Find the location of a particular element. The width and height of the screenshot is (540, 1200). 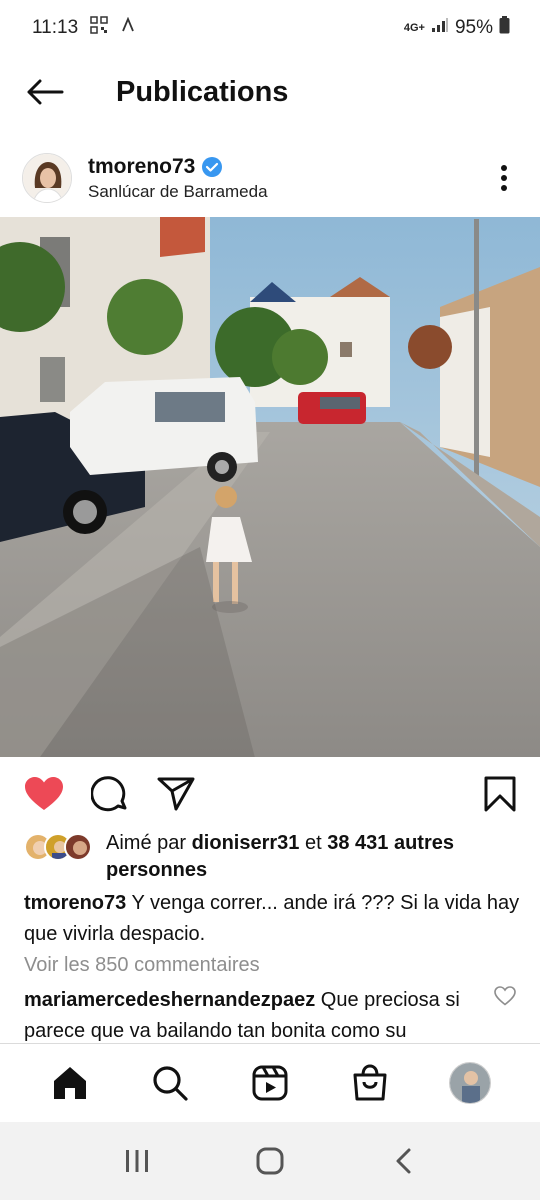

likes-prefix: Aimé par is located at coordinates (149, 843).